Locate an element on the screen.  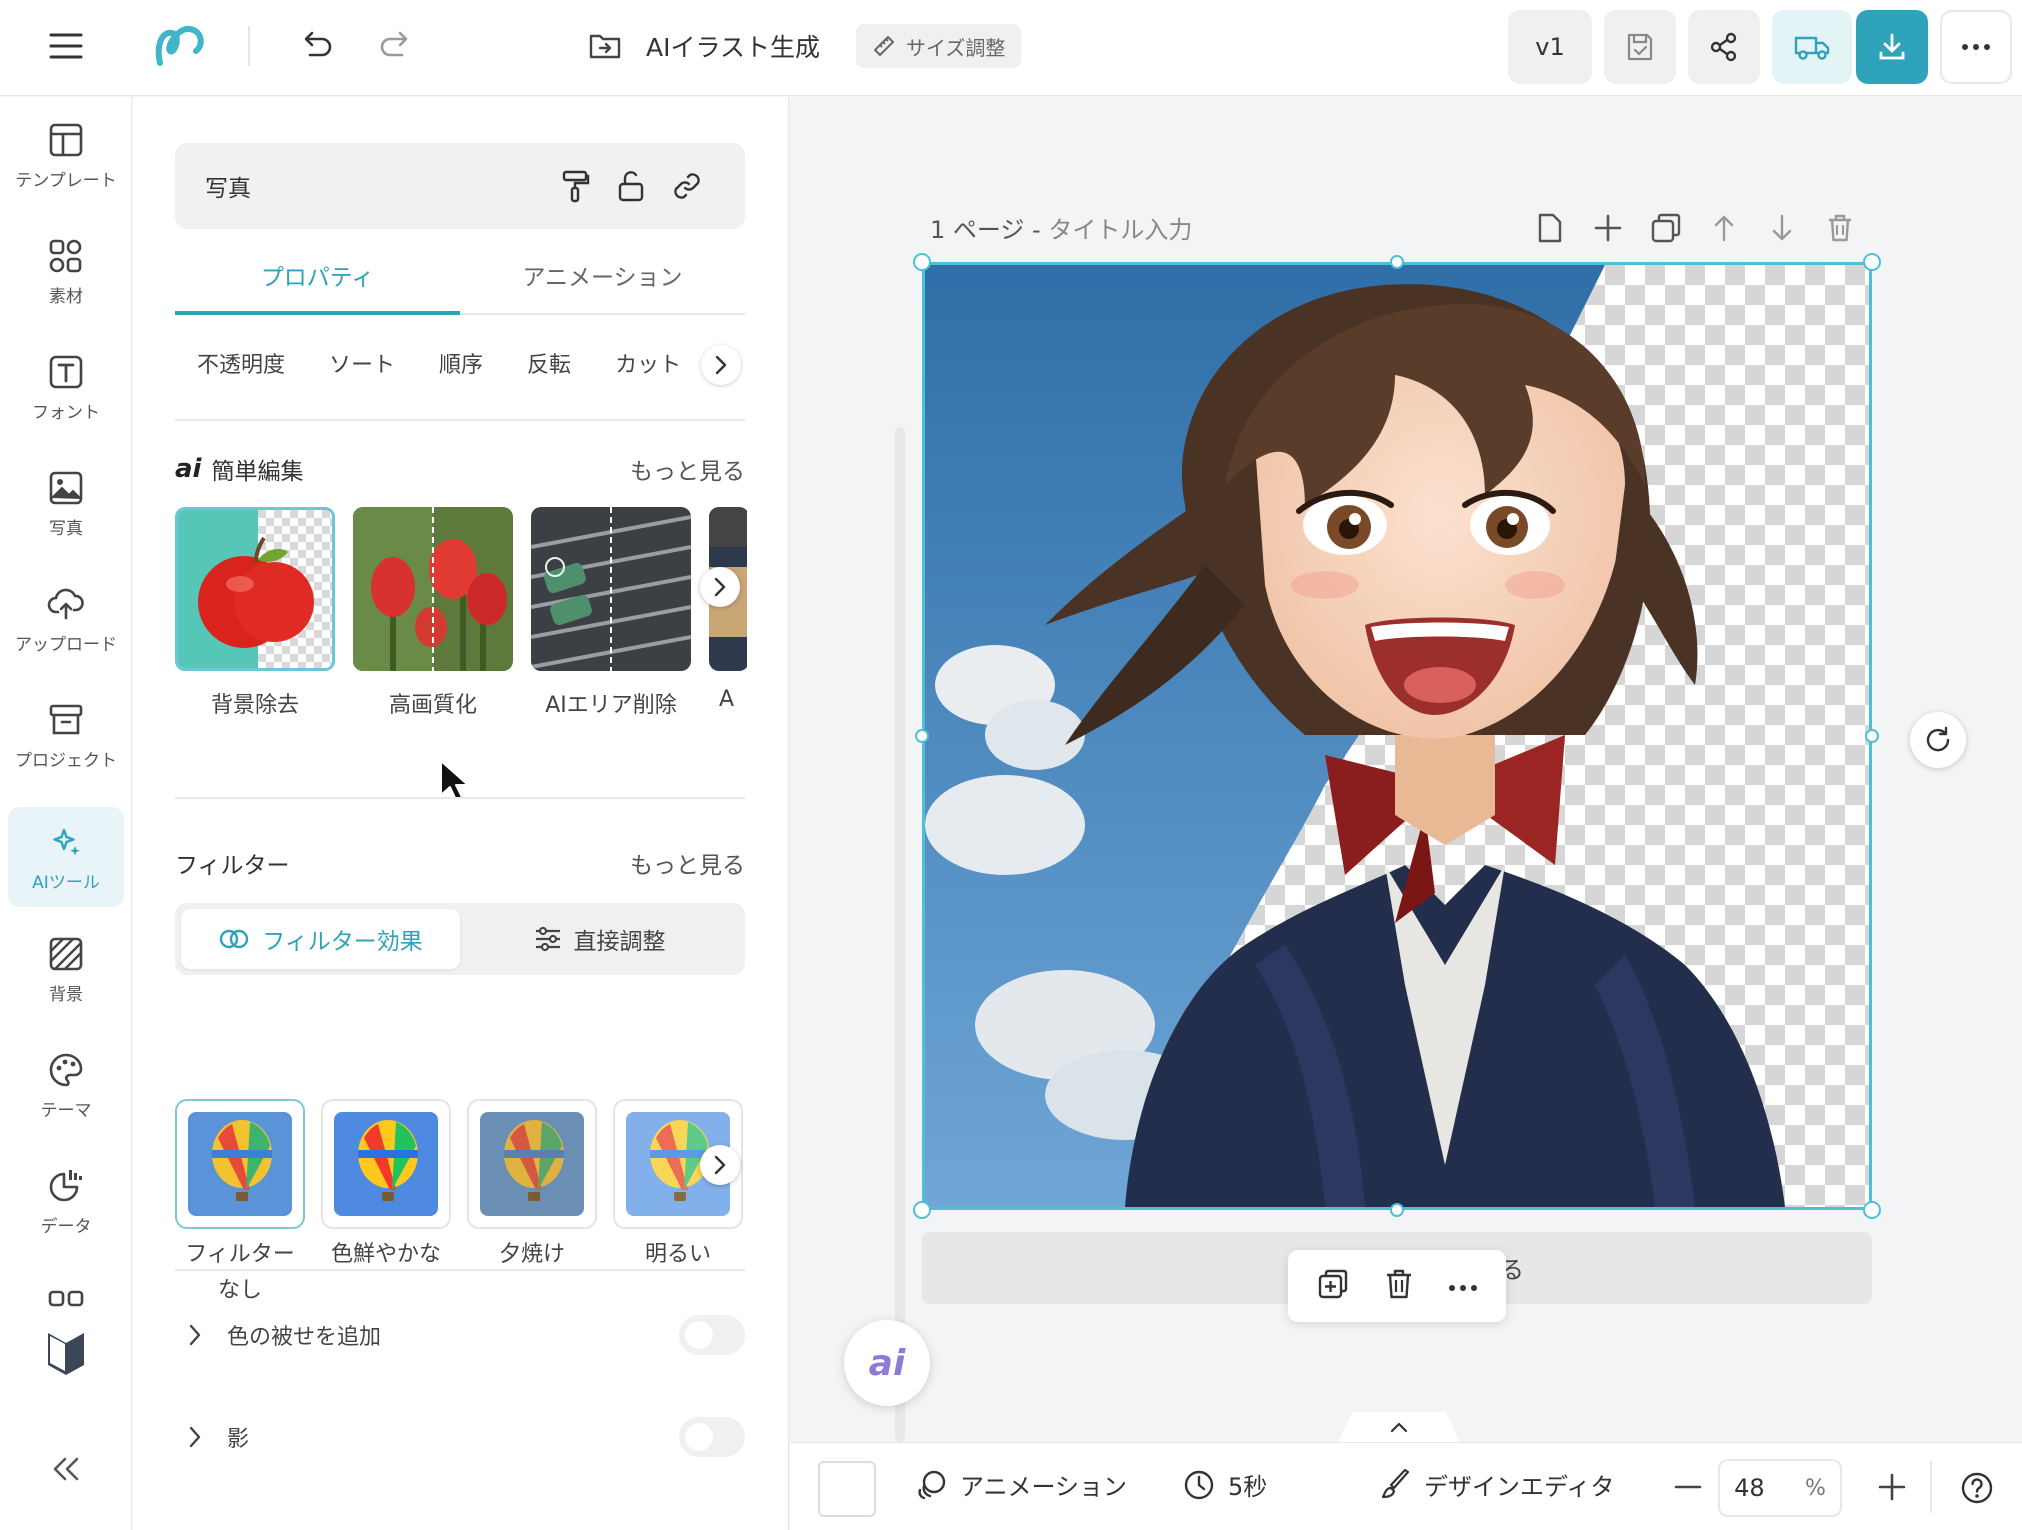
quick-edit-next-button is located at coordinates (720, 587).